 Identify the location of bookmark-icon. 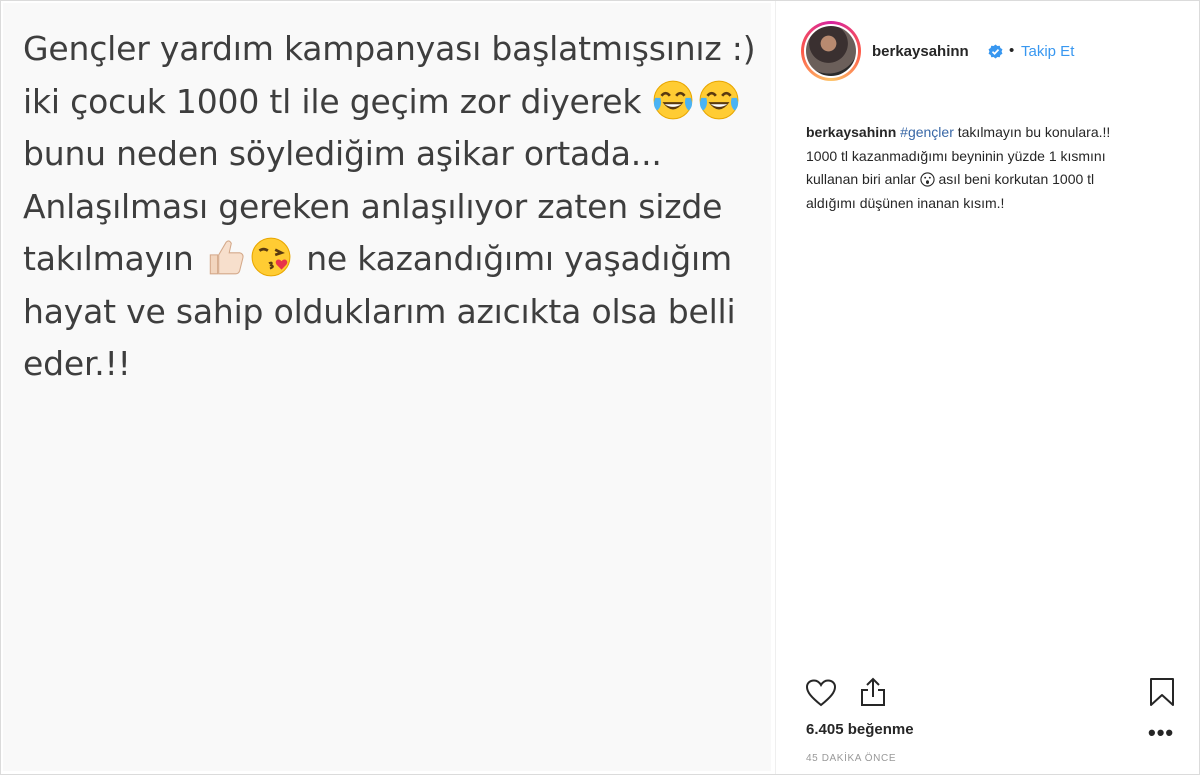
(1162, 692).